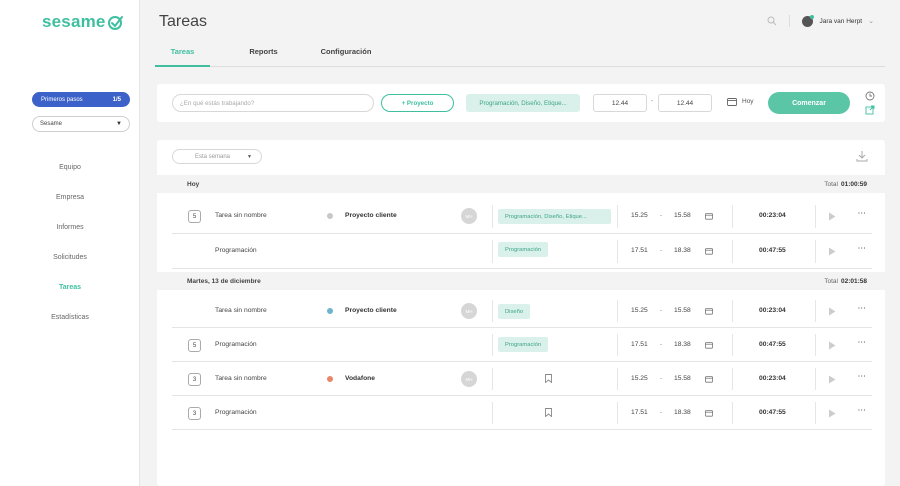  I want to click on logo-check-icon, so click(115, 22).